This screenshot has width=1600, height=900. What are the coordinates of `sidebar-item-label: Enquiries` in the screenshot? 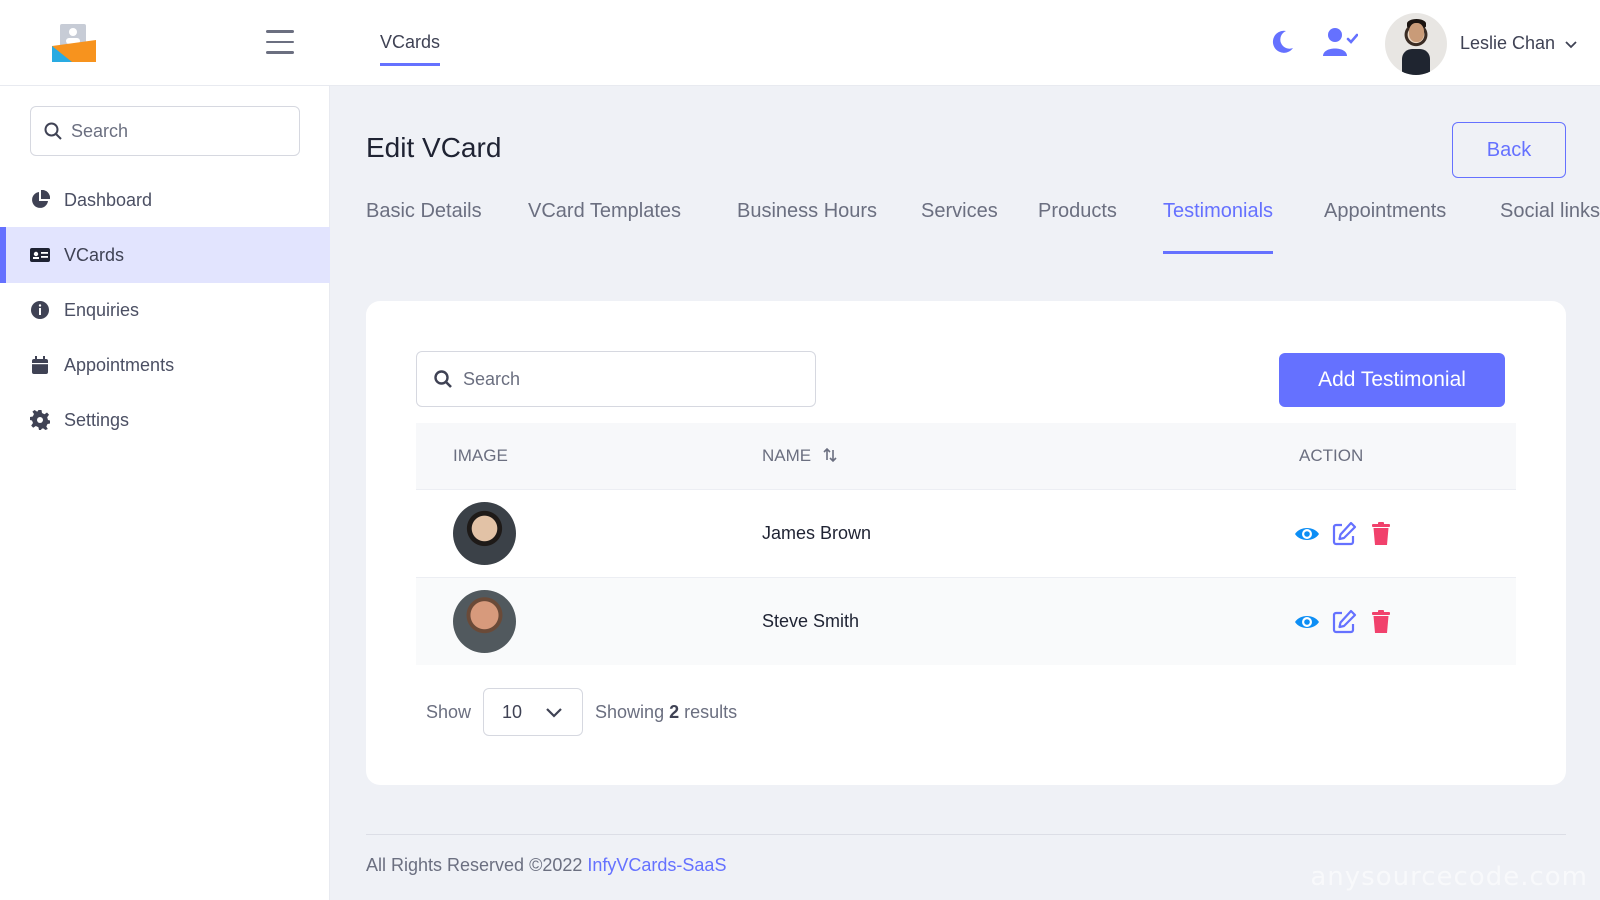 It's located at (102, 309).